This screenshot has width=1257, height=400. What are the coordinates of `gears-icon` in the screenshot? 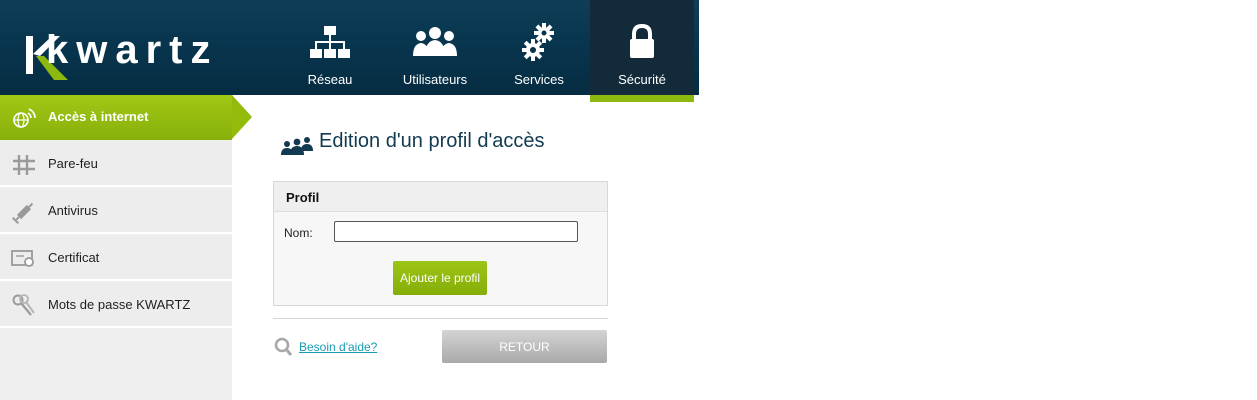 It's located at (538, 42).